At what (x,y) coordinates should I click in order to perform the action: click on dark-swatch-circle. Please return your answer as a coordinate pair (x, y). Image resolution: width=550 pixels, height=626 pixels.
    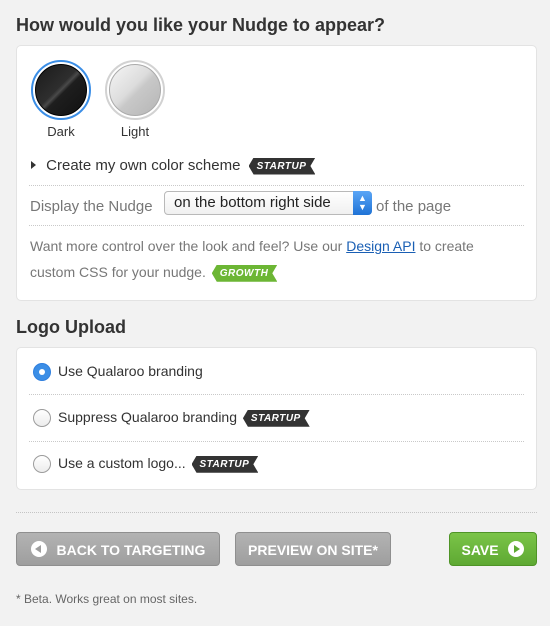
    Looking at the image, I should click on (61, 90).